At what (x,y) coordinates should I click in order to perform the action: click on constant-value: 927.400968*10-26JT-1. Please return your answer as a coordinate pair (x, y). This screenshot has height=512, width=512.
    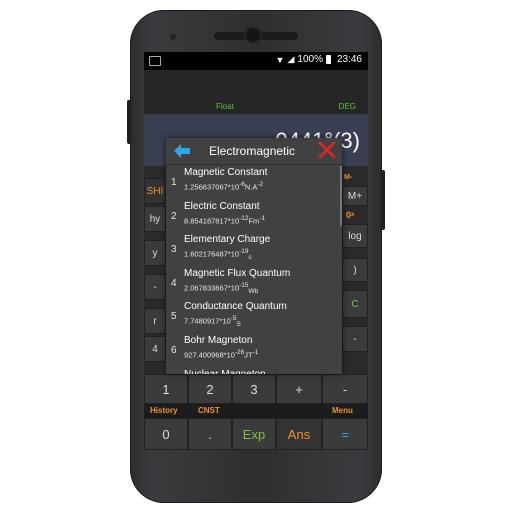
    Looking at the image, I should click on (221, 355).